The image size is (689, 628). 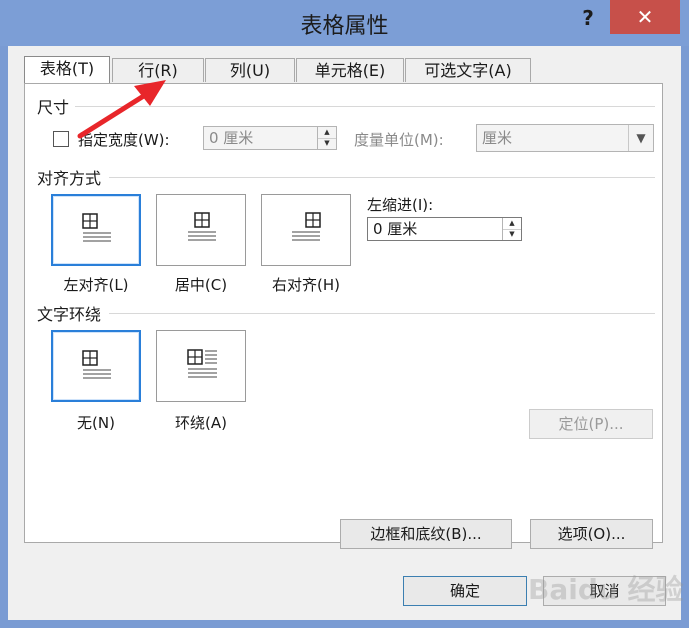 I want to click on wrapping-divider, so click(x=382, y=313).